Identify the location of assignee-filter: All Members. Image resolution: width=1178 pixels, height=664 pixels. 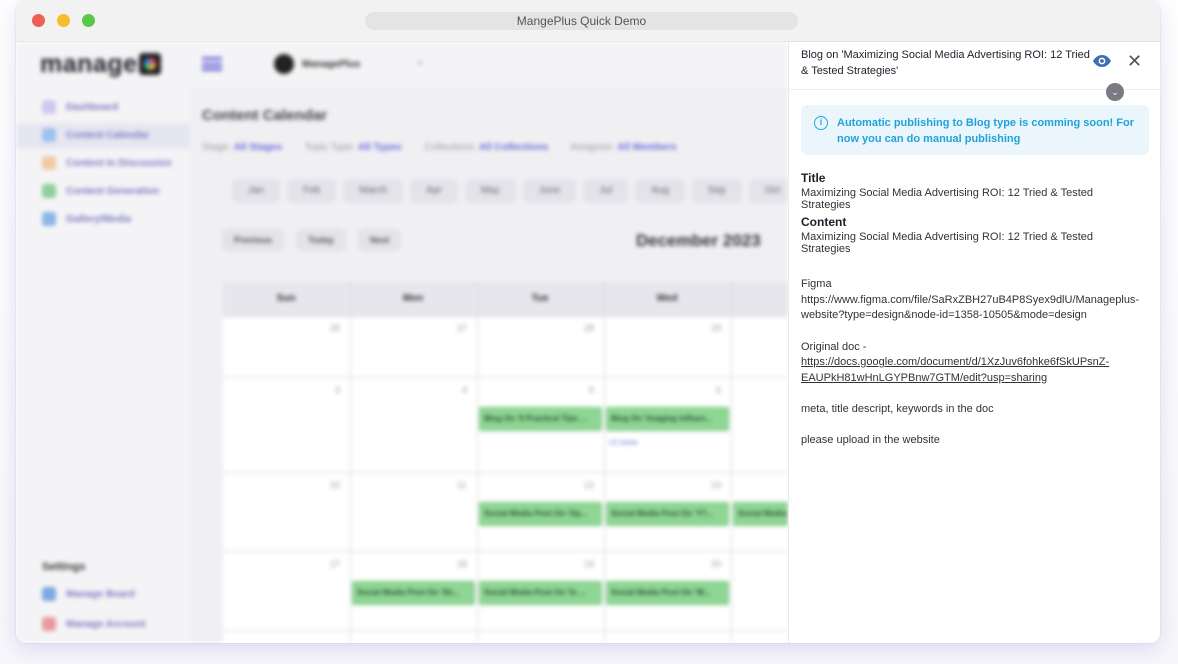
(646, 147).